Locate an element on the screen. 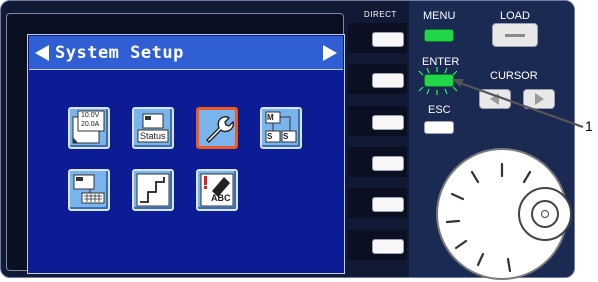  dial-knob-inner is located at coordinates (545, 214).